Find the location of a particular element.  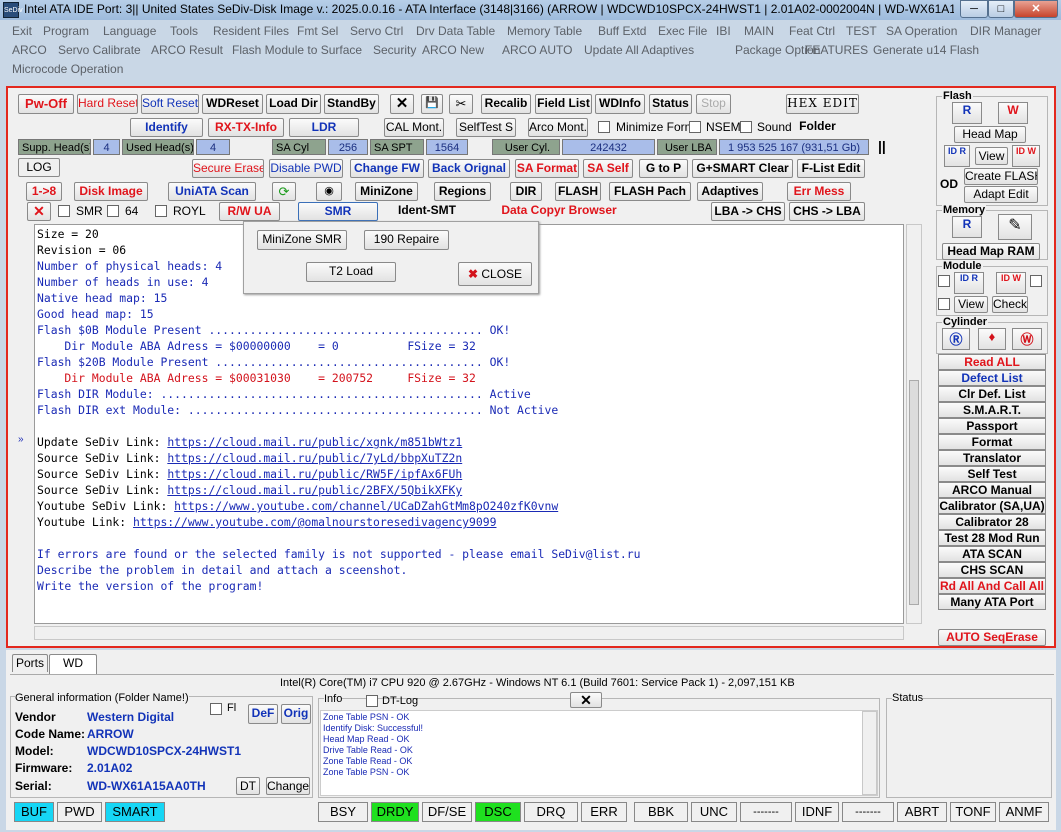

sa-format-button: SA Format is located at coordinates (547, 168).